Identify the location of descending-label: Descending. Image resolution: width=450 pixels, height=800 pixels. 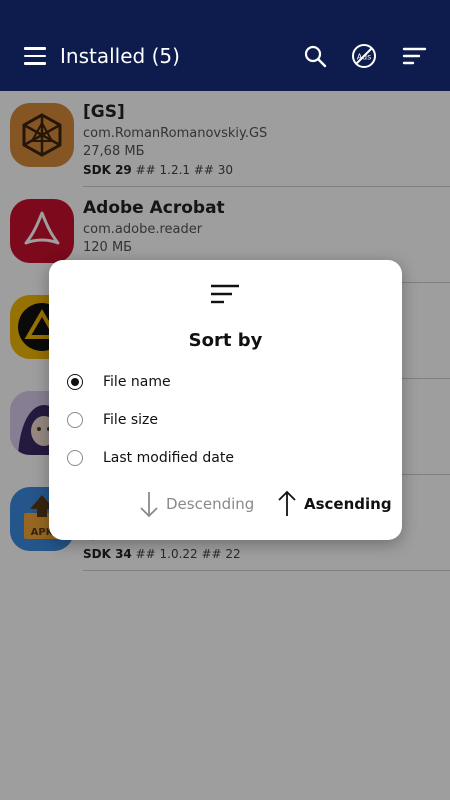
(210, 504).